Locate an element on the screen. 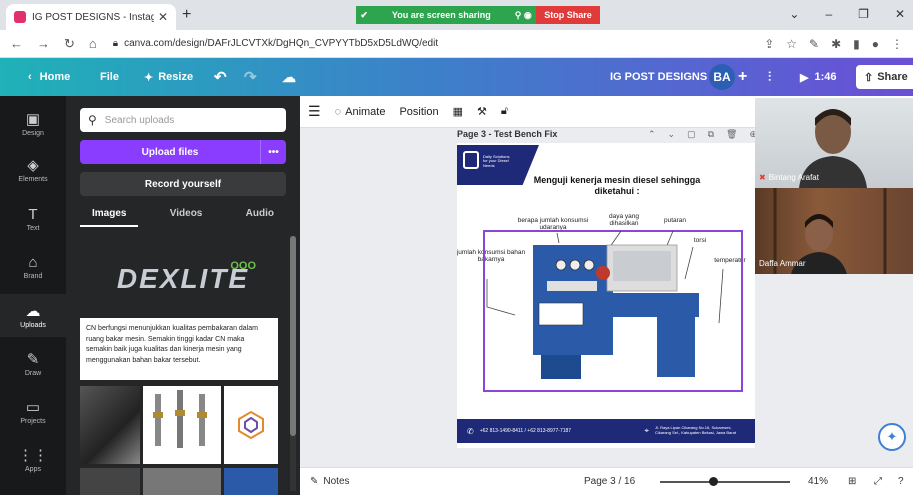  magic-assistant-icon: ✦ is located at coordinates (892, 437).